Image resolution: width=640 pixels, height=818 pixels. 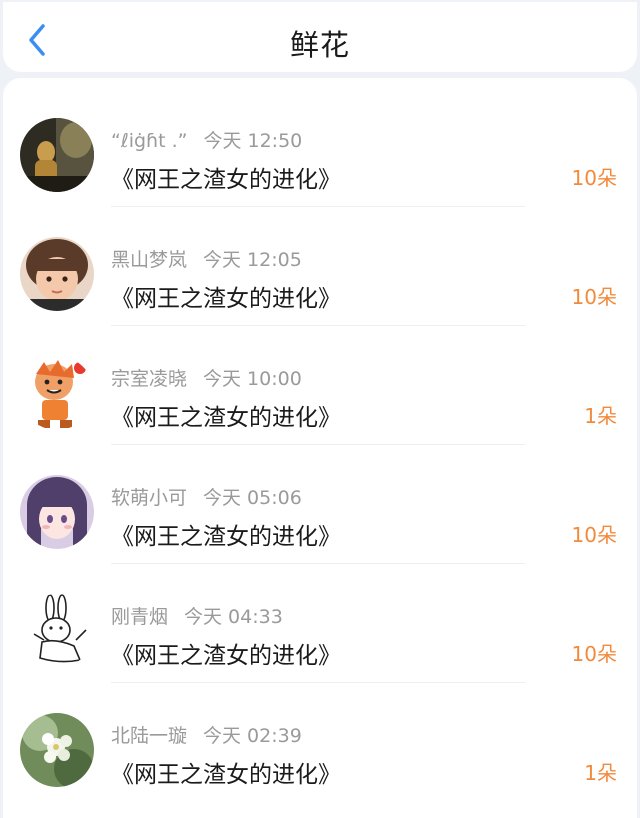 What do you see at coordinates (149, 736) in the screenshot?
I see `sender-name: 北陆一璇` at bounding box center [149, 736].